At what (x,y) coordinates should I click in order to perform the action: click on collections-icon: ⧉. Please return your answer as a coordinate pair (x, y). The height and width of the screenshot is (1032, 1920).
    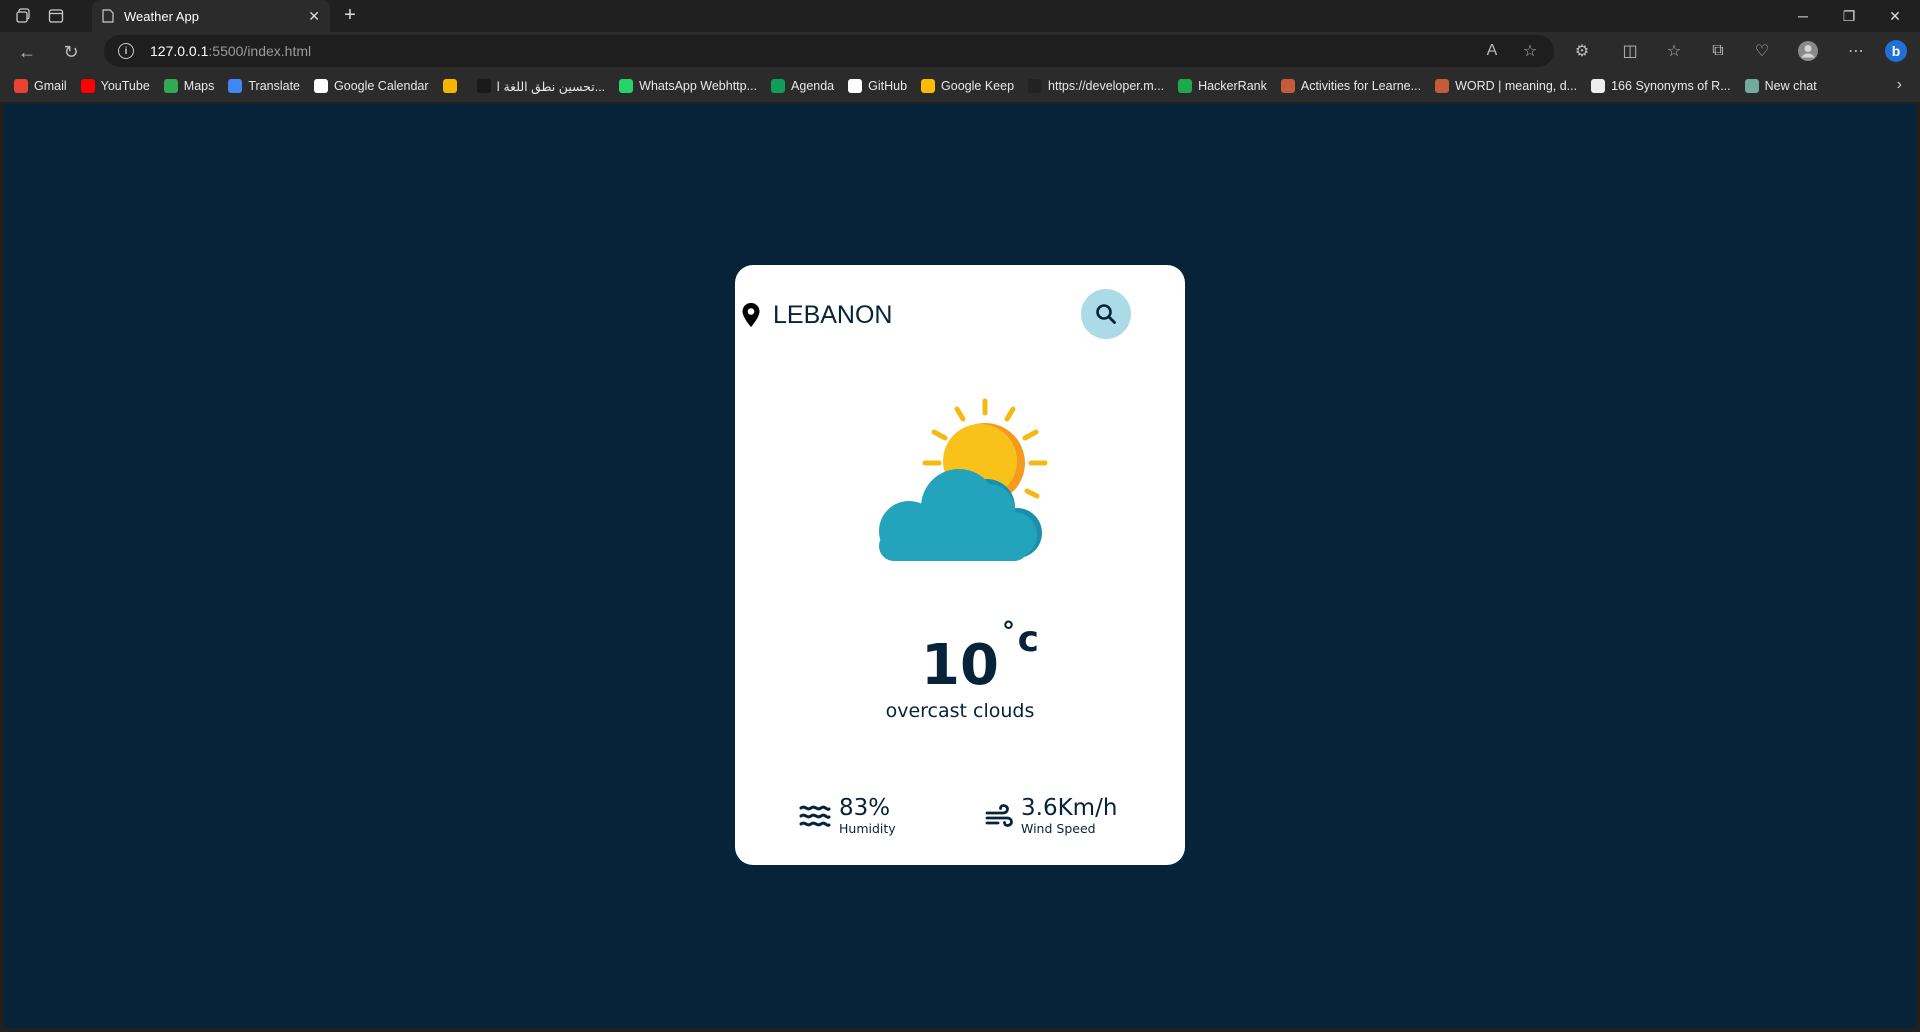
    Looking at the image, I should click on (1718, 51).